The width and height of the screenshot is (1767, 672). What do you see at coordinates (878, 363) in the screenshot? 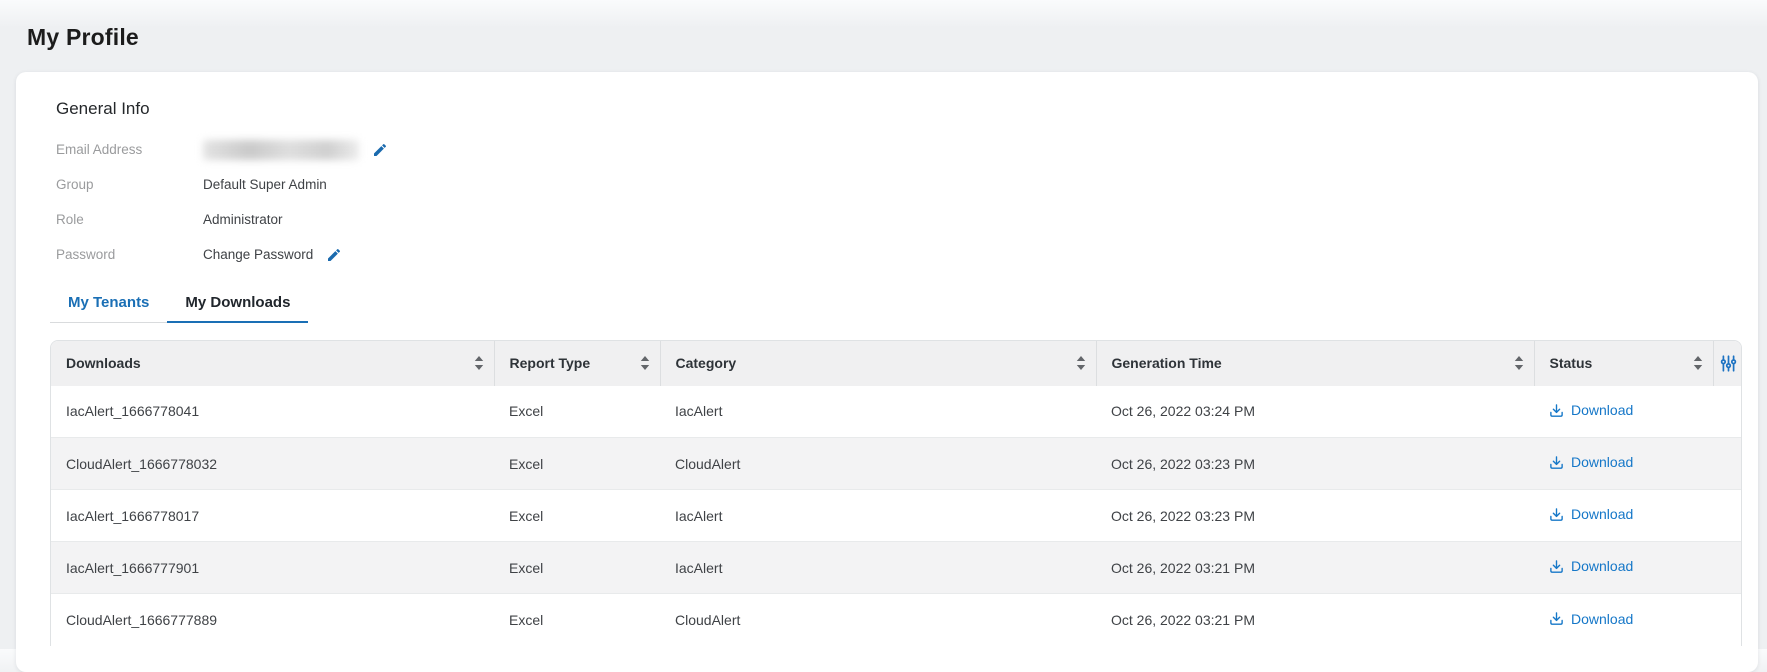
I see `column-header-category: Category` at bounding box center [878, 363].